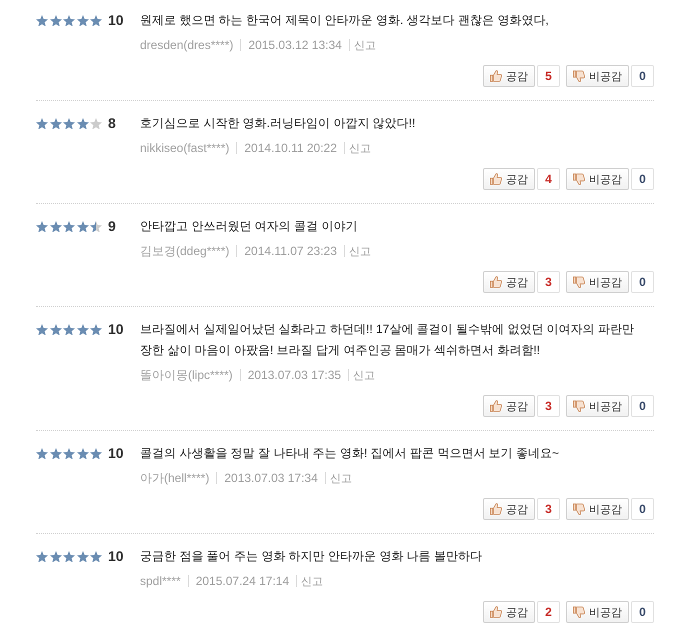 The width and height of the screenshot is (700, 633). I want to click on review-date: 2013.07.03 17:35, so click(295, 375).